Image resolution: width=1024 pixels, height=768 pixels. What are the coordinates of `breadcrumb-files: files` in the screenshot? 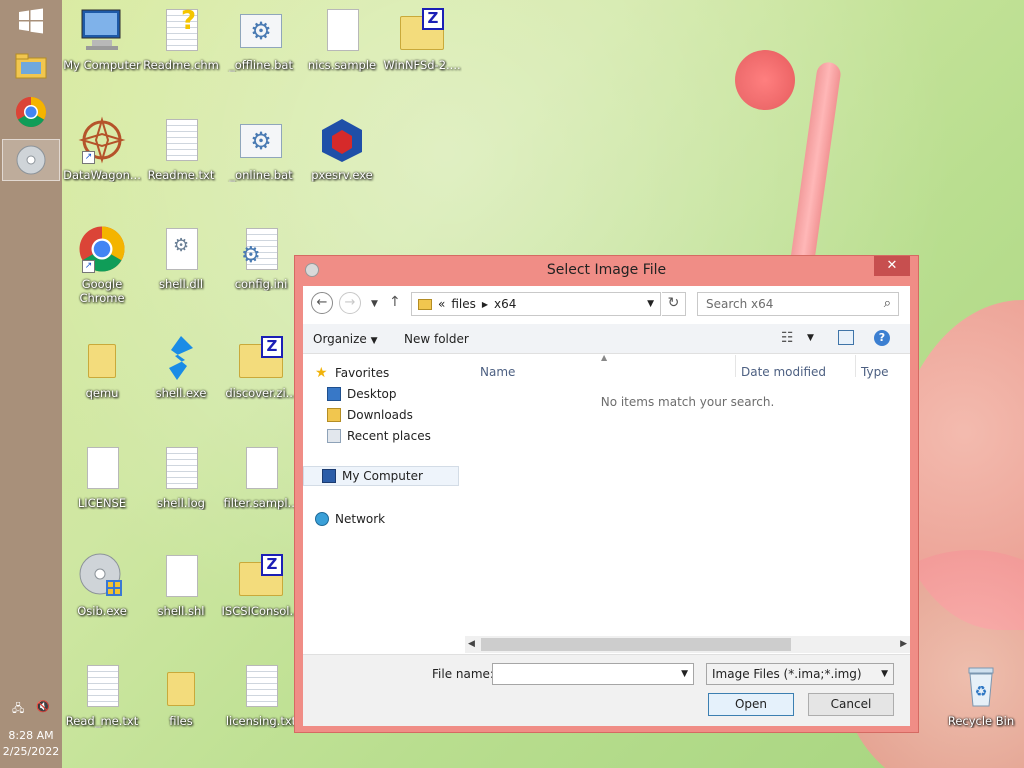 It's located at (463, 304).